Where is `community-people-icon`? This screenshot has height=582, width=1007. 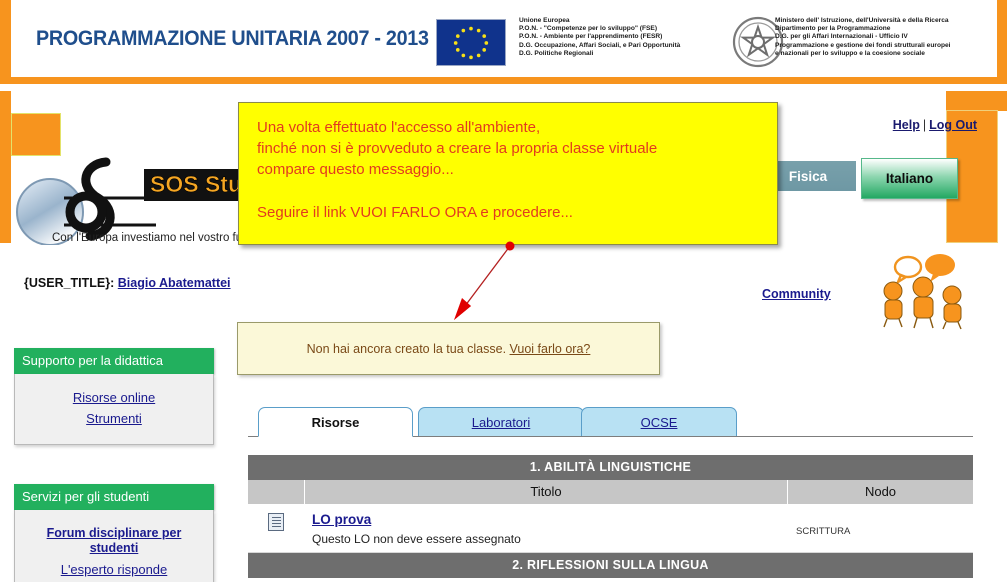 community-people-icon is located at coordinates (922, 292).